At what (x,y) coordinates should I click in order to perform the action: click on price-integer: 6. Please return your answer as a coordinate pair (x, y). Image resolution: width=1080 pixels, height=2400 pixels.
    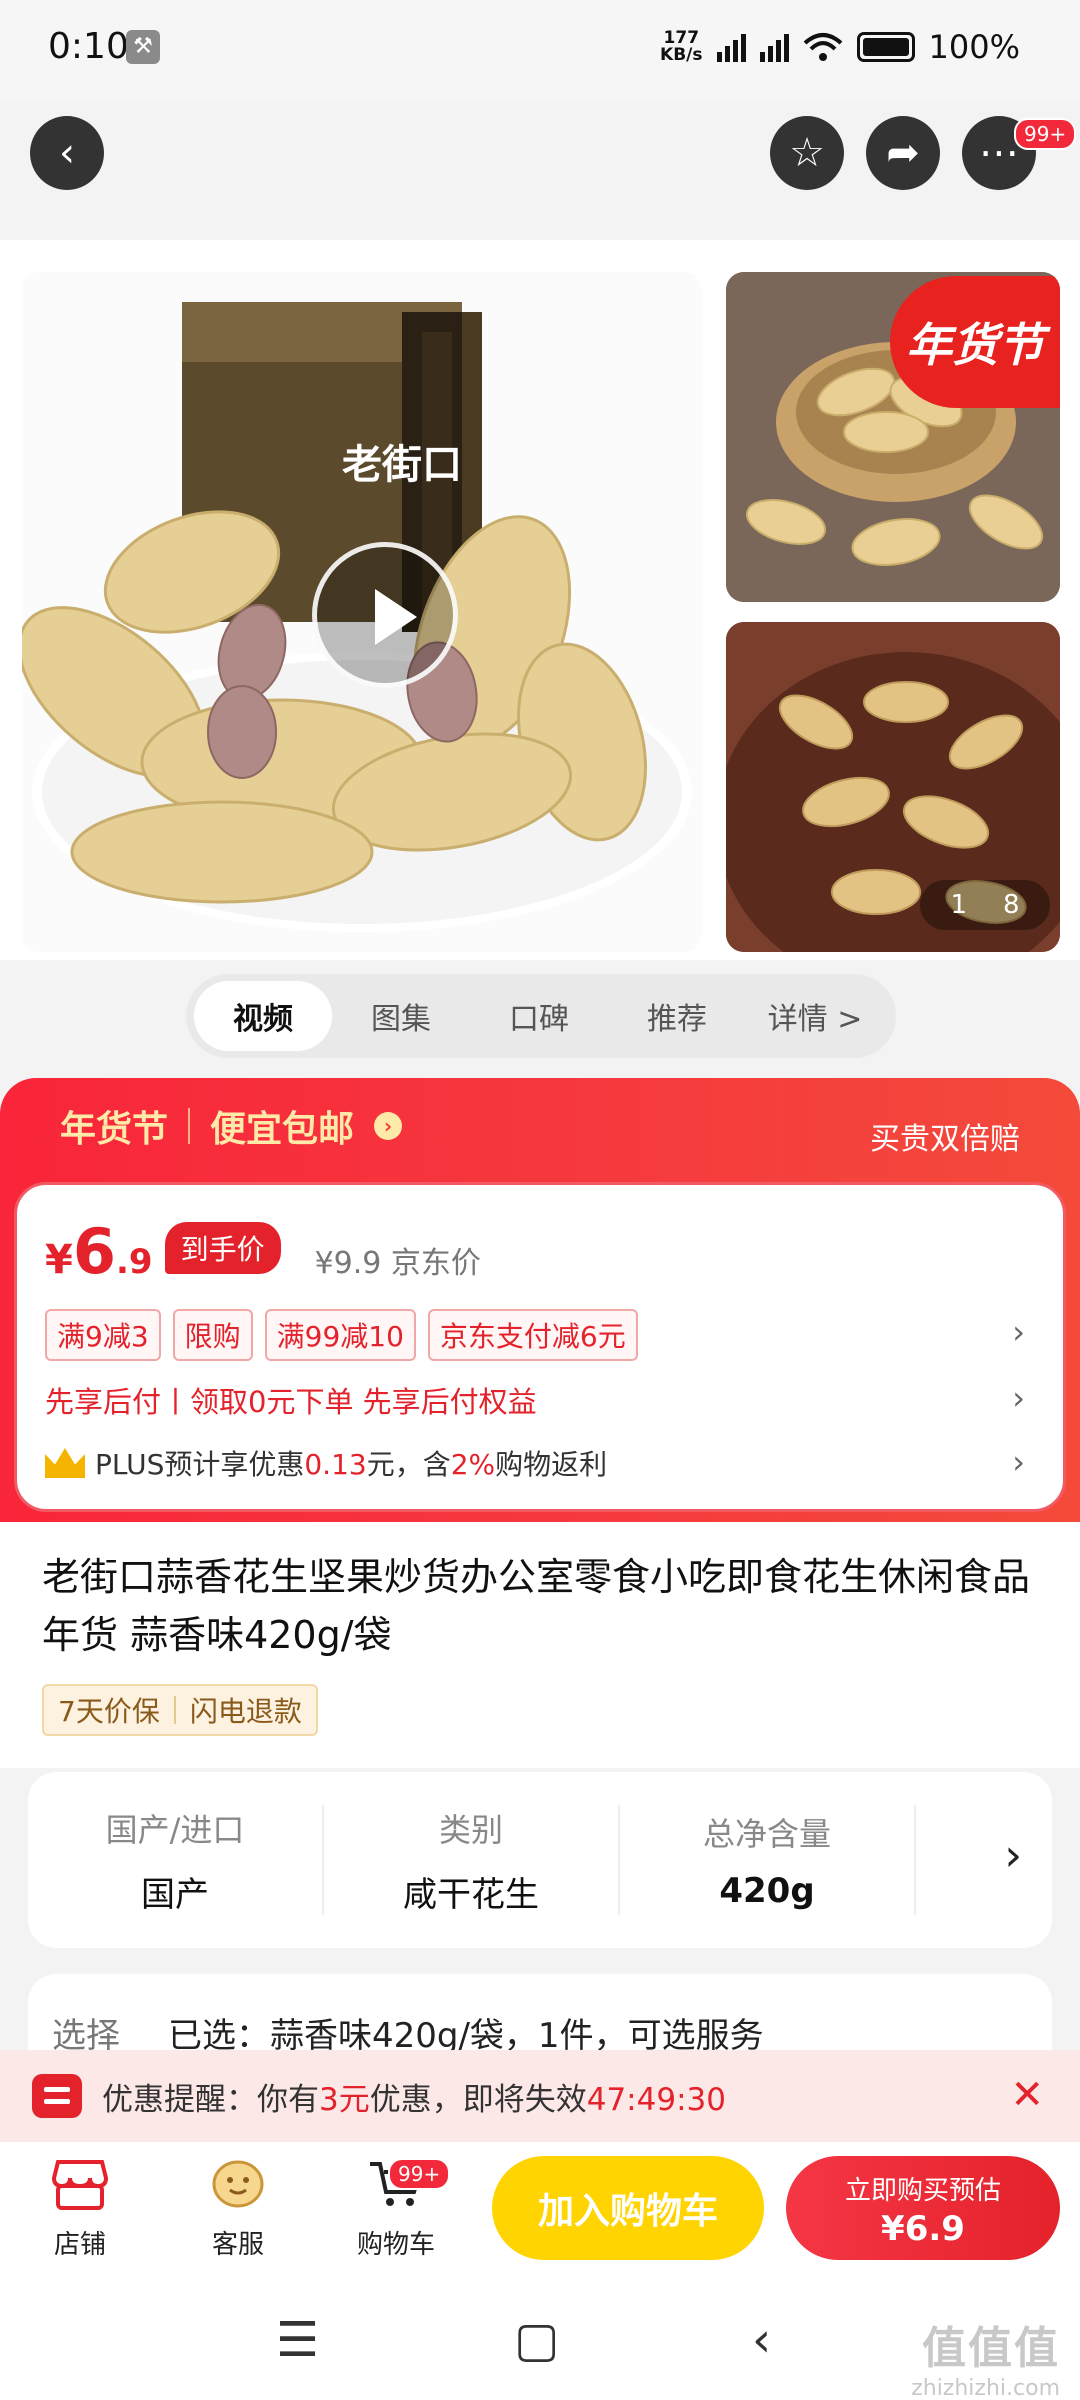
    Looking at the image, I should click on (94, 1251).